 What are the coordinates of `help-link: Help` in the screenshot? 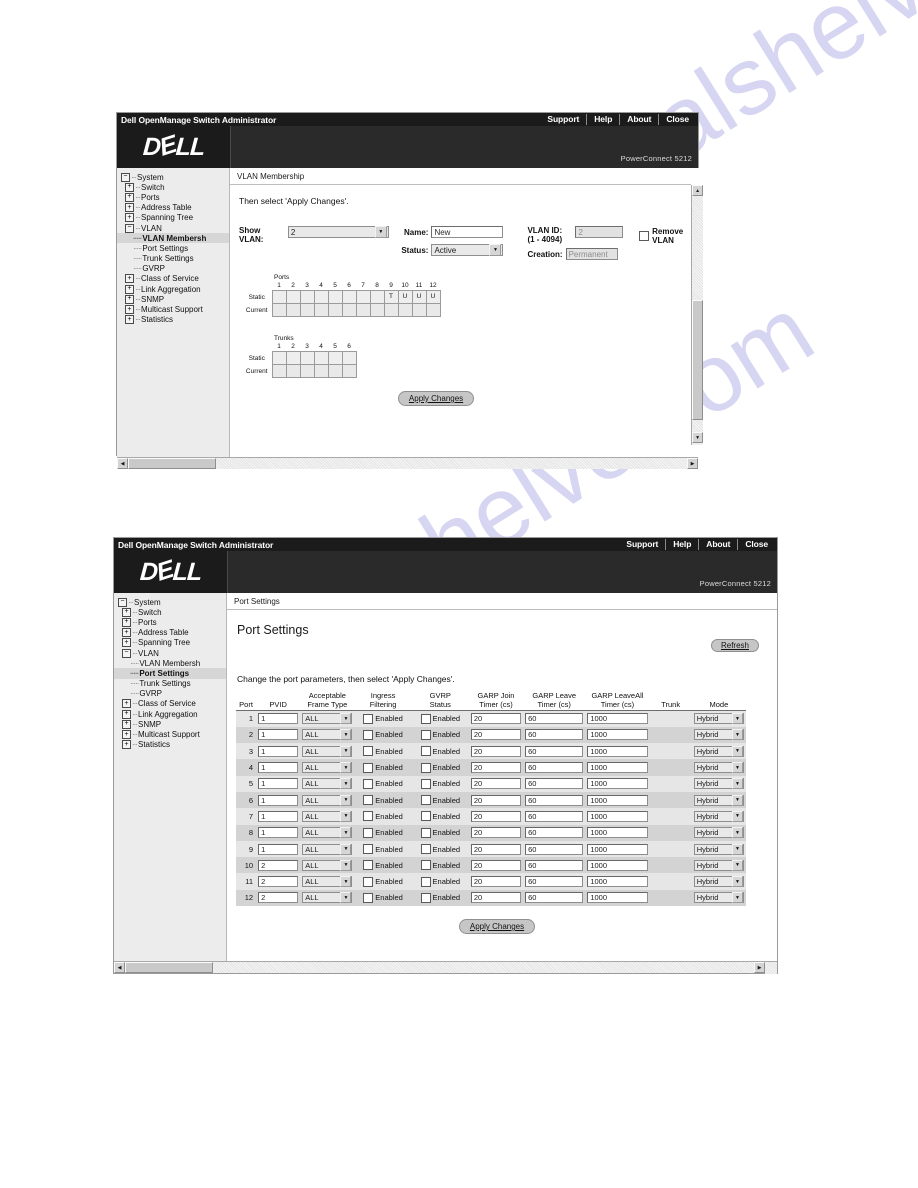 It's located at (681, 544).